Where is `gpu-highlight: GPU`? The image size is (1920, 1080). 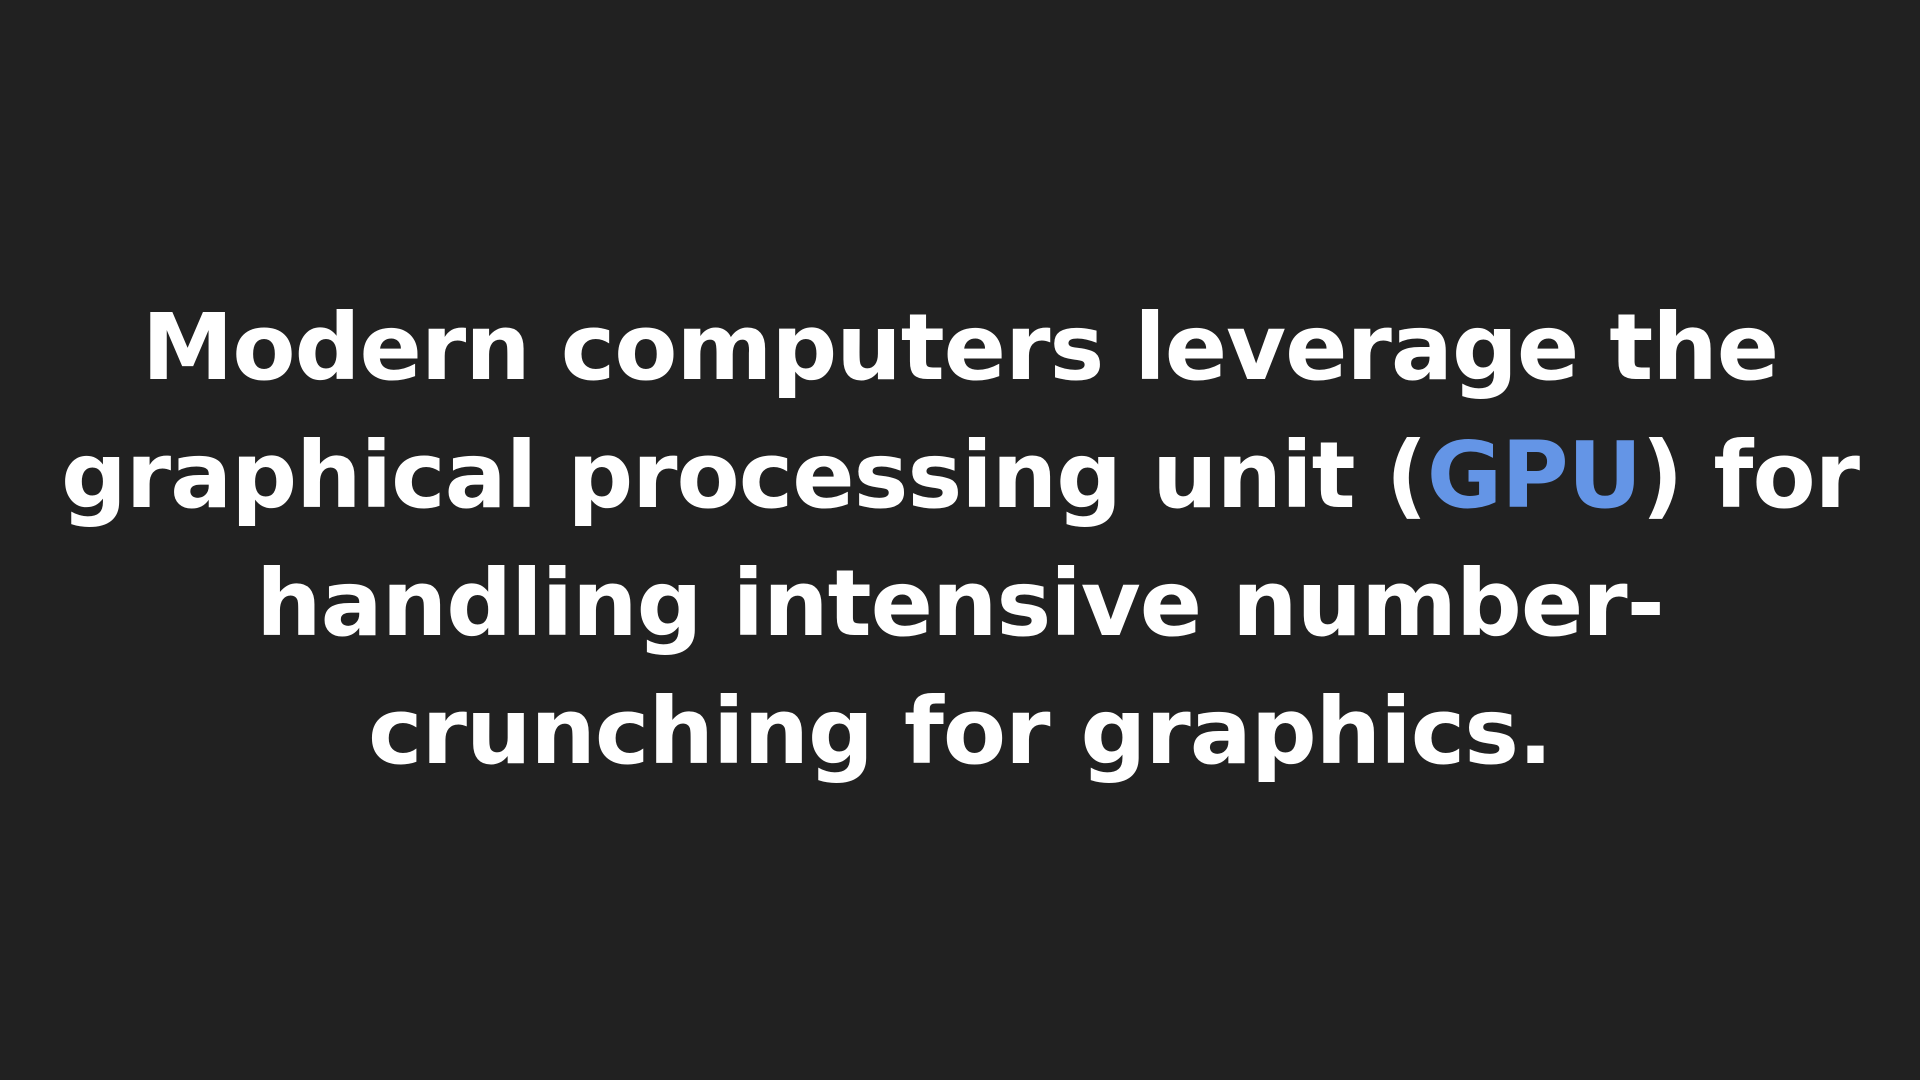
gpu-highlight: GPU is located at coordinates (1534, 475).